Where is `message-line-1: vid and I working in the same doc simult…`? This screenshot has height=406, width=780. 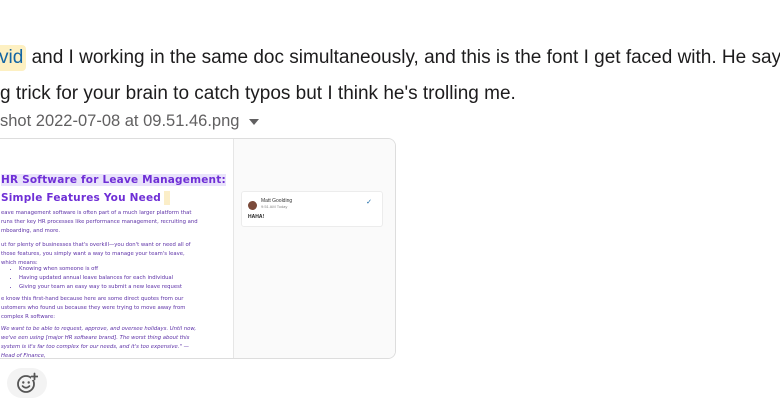 message-line-1: vid and I working in the same doc simult… is located at coordinates (390, 58).